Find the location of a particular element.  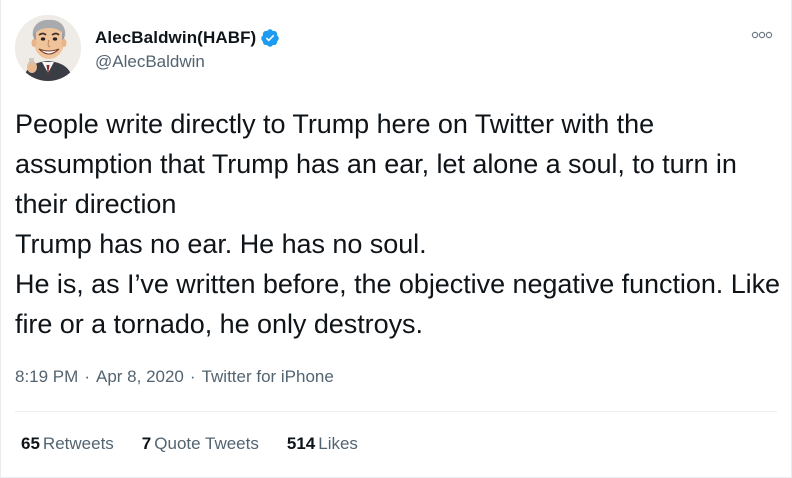

caricature-avatar-icon is located at coordinates (48, 48).